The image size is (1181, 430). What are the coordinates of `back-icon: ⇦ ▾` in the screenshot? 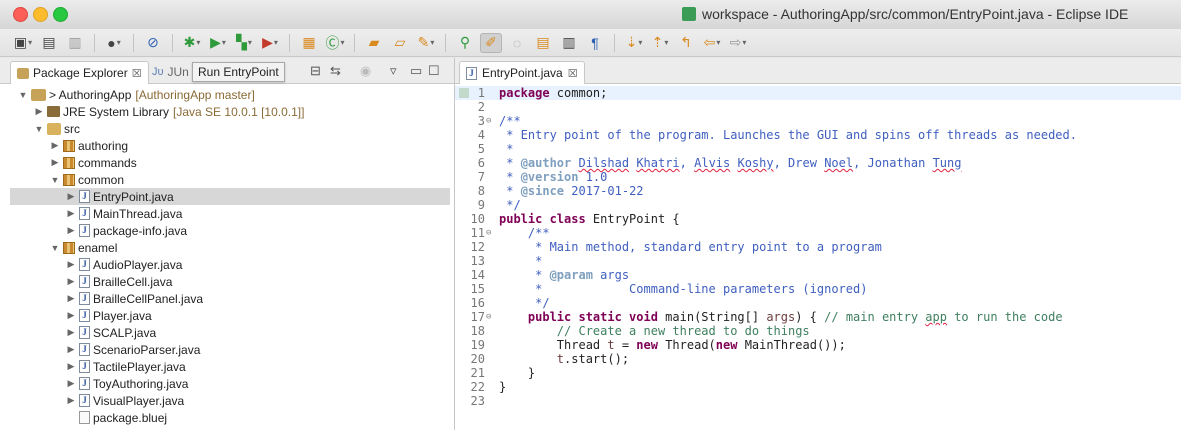 It's located at (712, 43).